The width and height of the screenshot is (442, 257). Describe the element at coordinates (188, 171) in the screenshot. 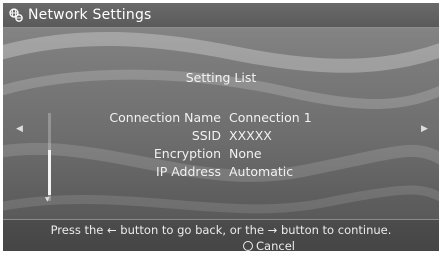

I see `setting-label: IP Address` at that location.